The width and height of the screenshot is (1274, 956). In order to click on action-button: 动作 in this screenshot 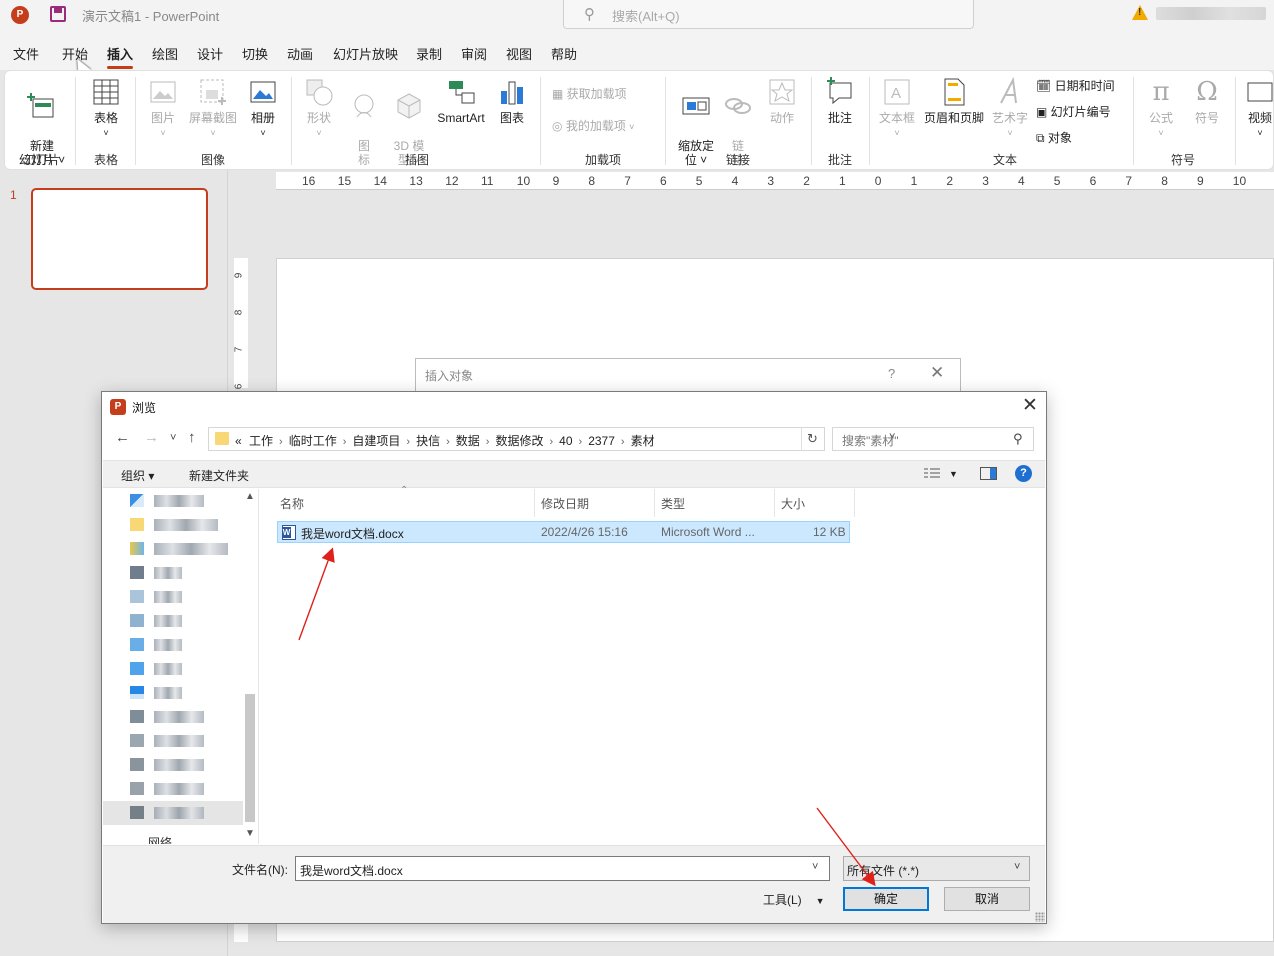, I will do `click(782, 101)`.